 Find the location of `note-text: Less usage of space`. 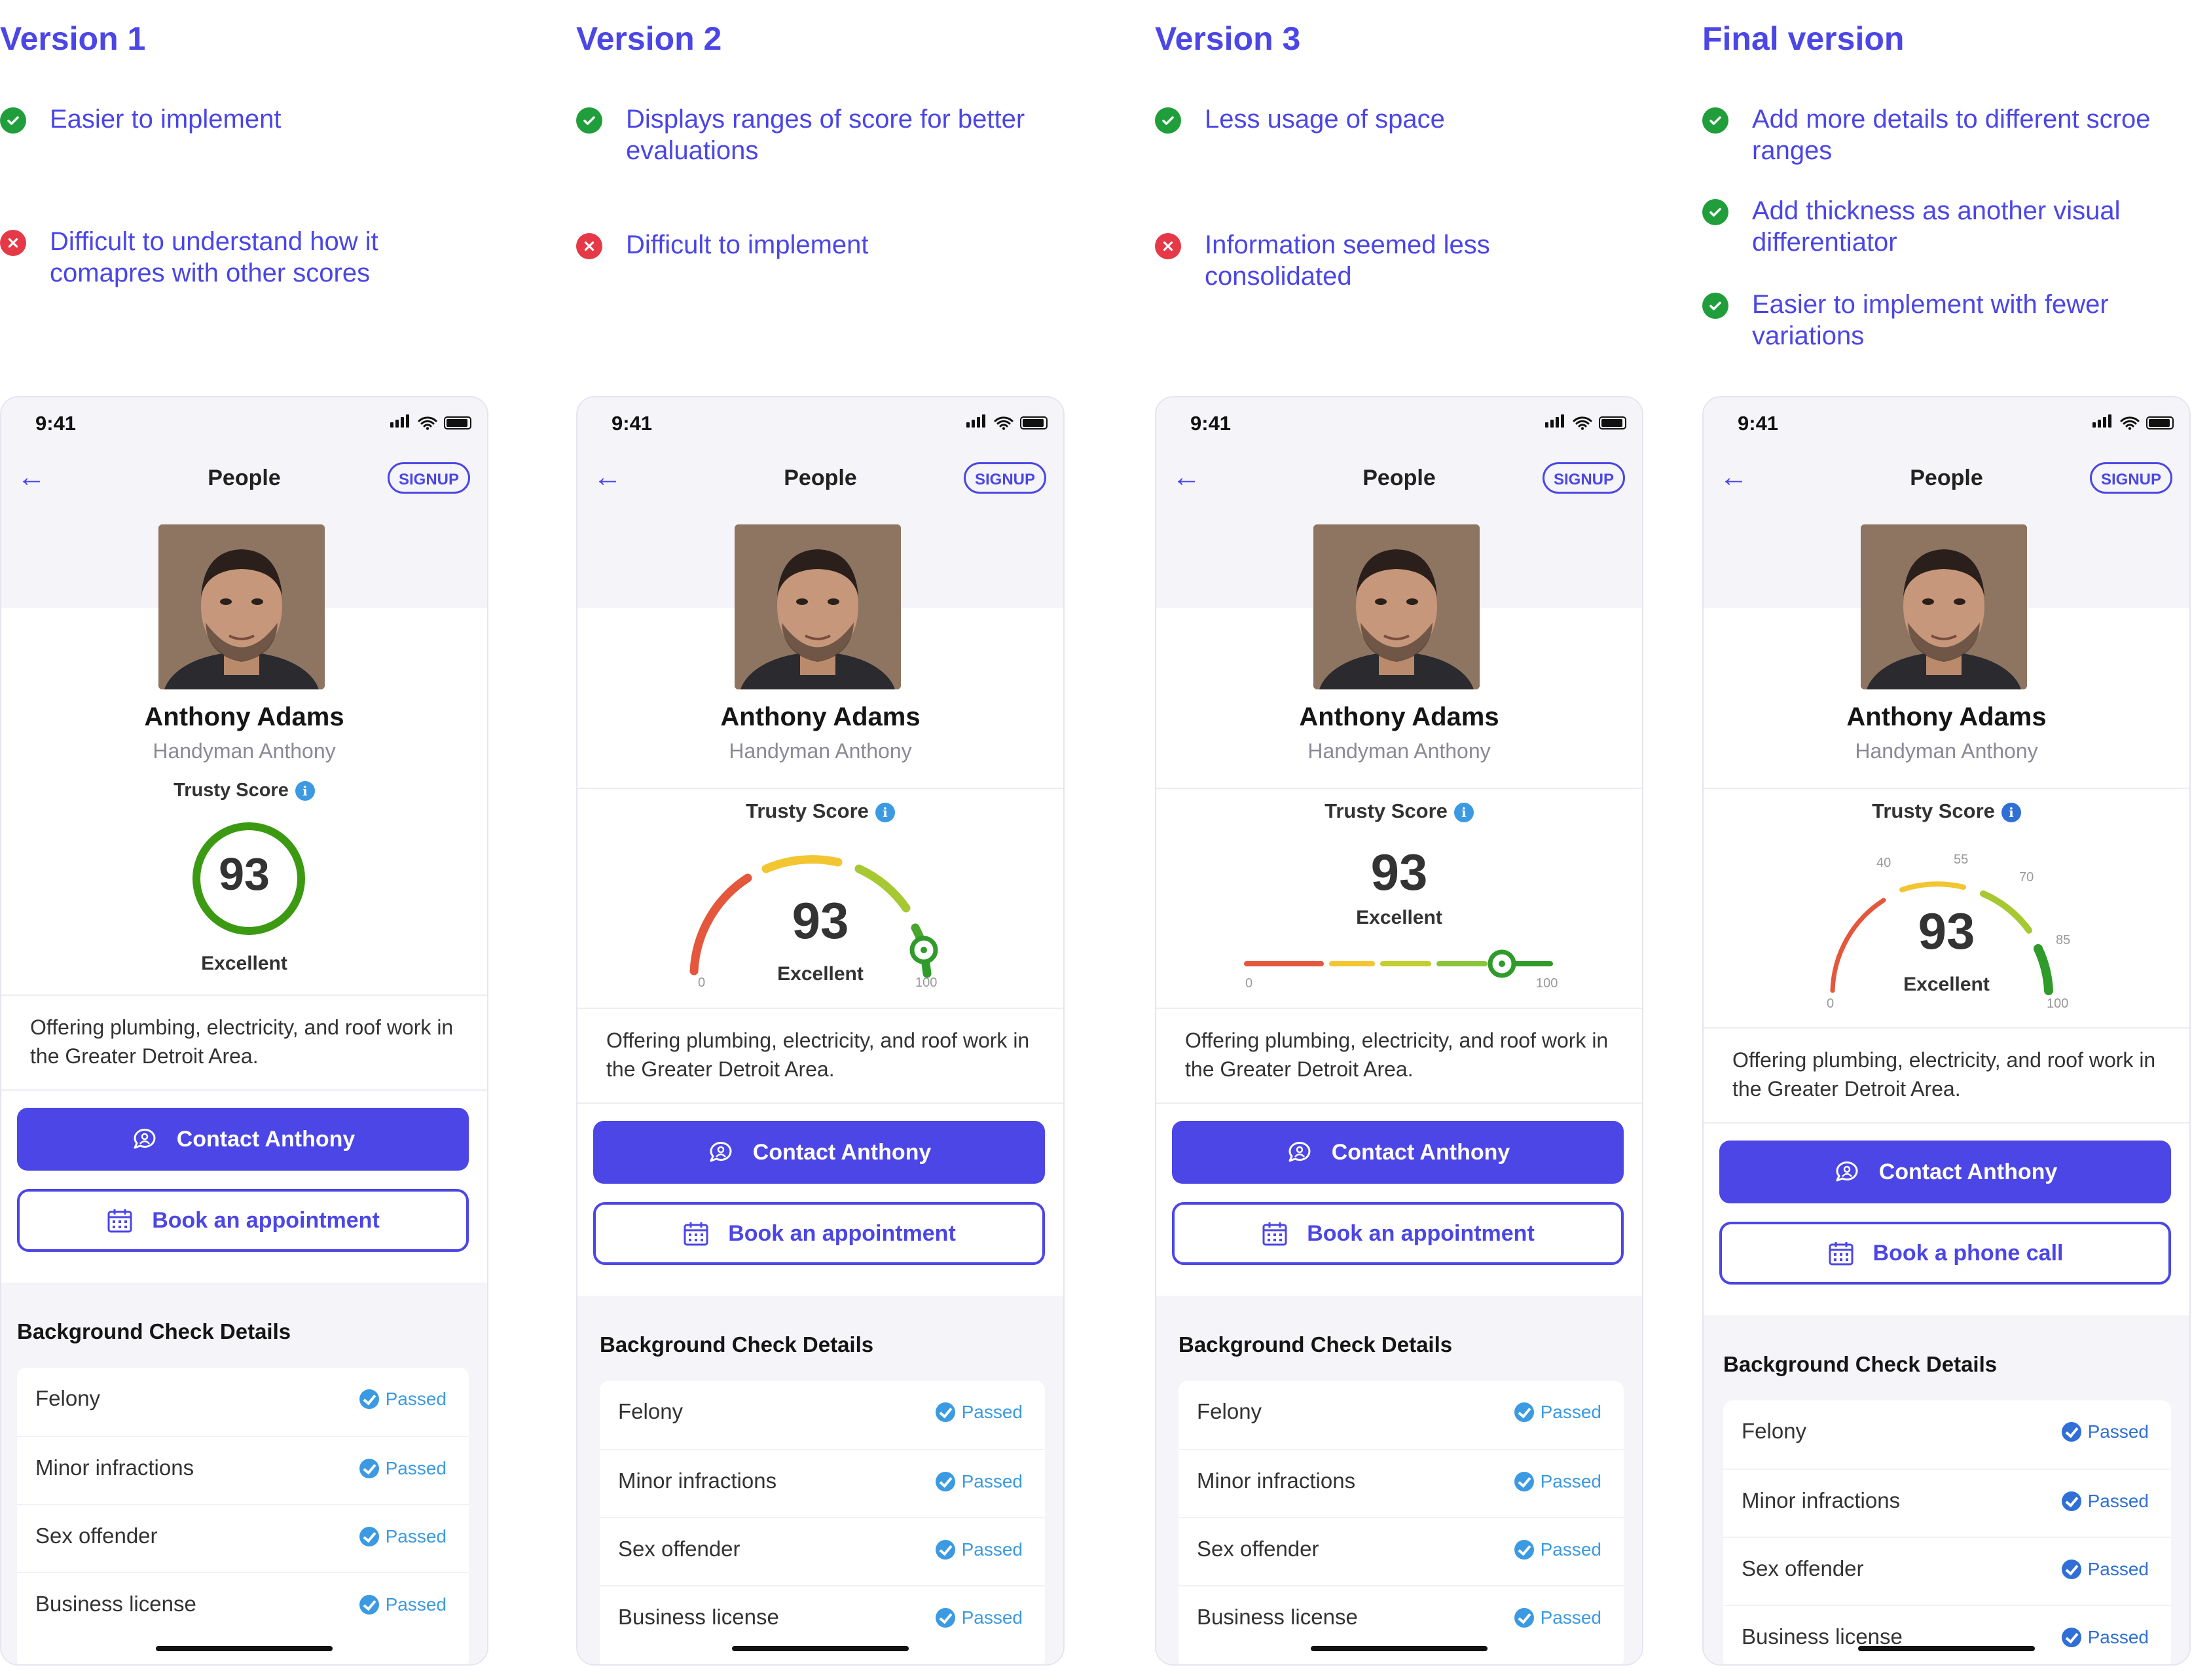

note-text: Less usage of space is located at coordinates (1325, 119).